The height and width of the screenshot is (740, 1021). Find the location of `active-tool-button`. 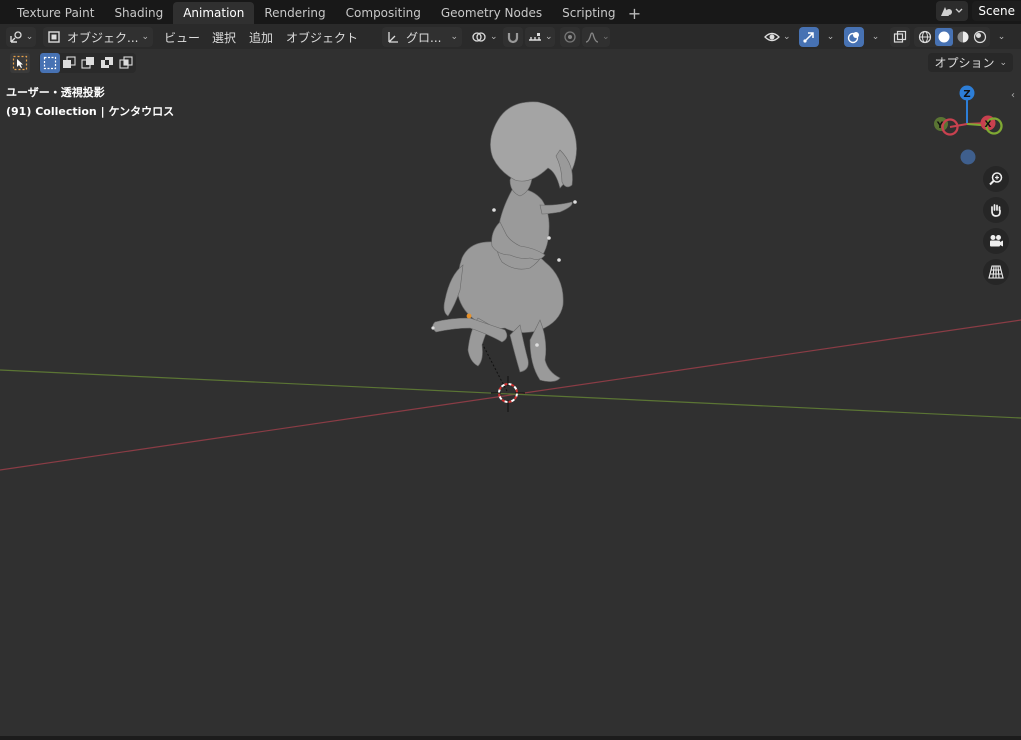

active-tool-button is located at coordinates (20, 63).